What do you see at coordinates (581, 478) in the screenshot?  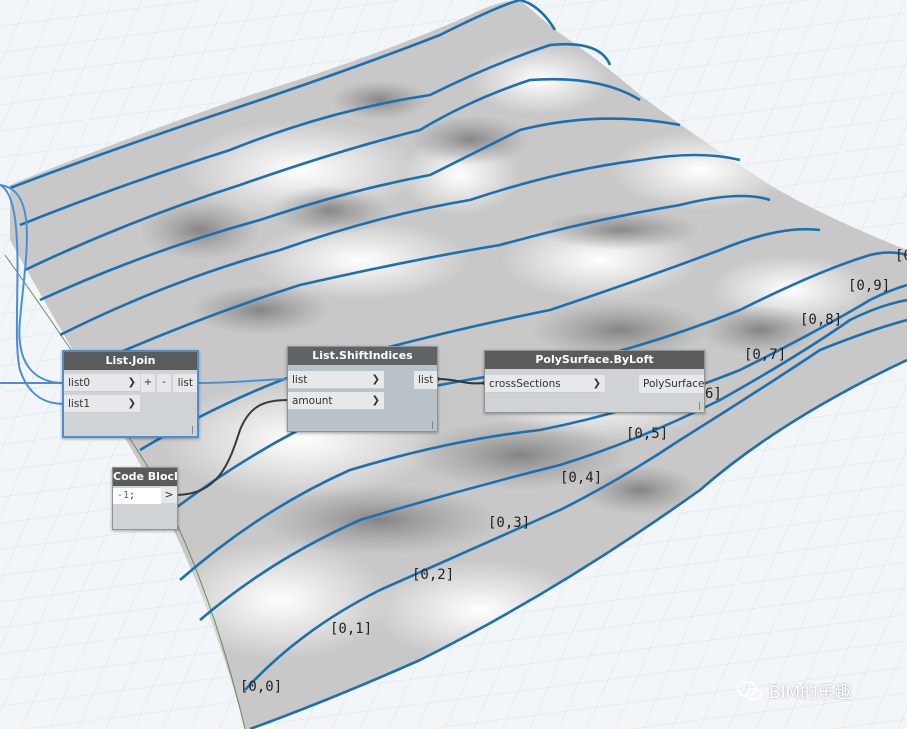 I see `curve-label: [0,4]` at bounding box center [581, 478].